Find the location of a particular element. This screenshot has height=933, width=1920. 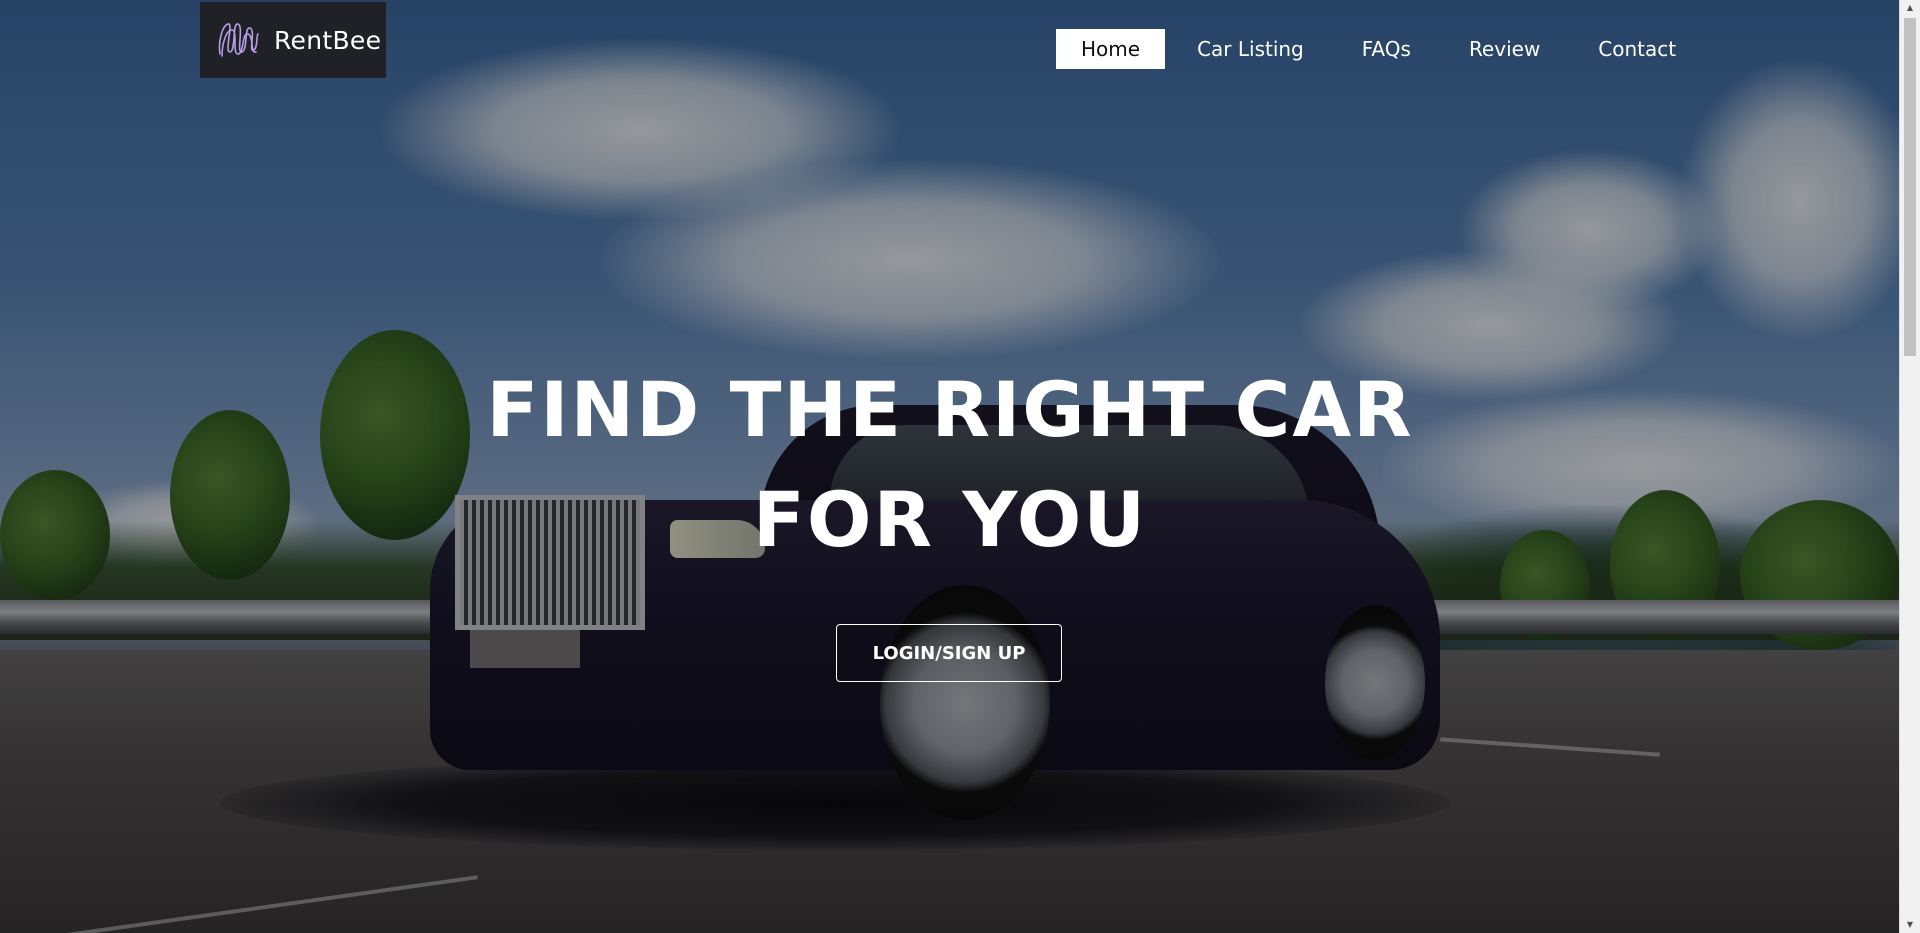

arrow-up-icon: ▲ is located at coordinates (1910, 8).